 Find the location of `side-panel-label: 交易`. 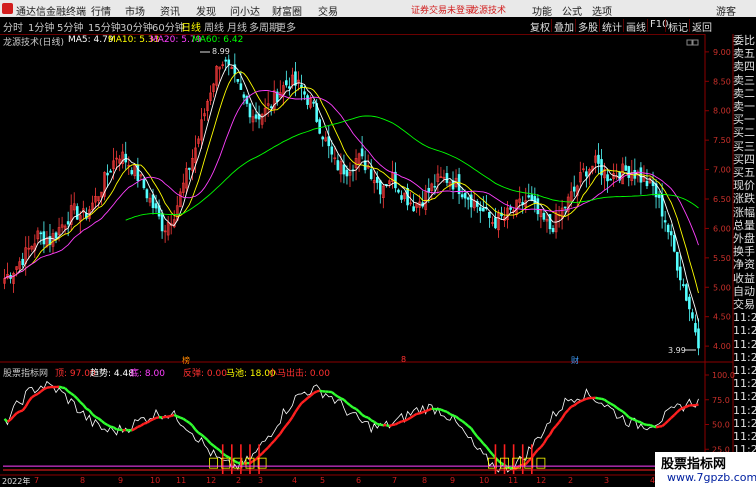

side-panel-label: 交易 is located at coordinates (744, 304).